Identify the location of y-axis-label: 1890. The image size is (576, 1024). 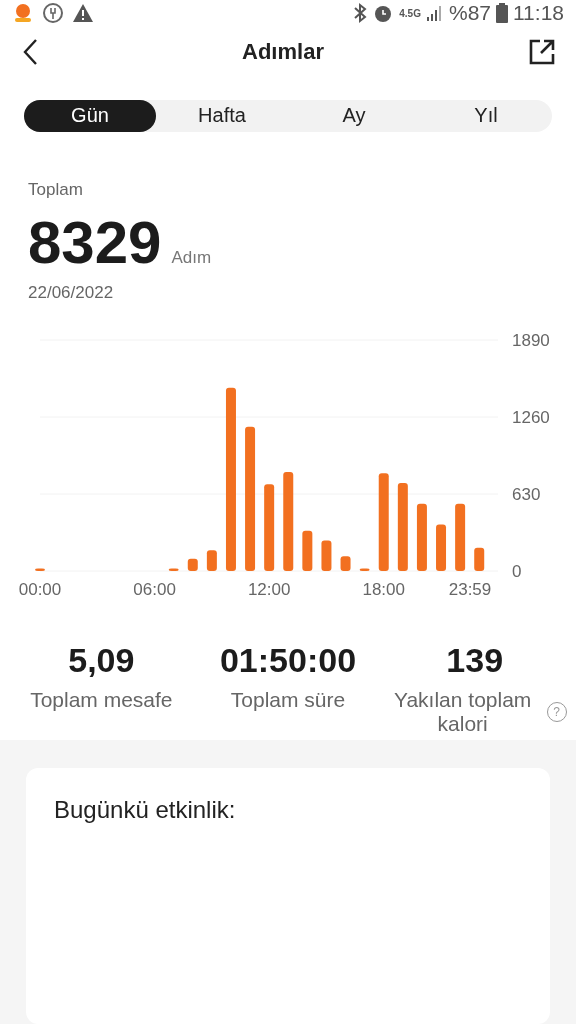
(531, 340).